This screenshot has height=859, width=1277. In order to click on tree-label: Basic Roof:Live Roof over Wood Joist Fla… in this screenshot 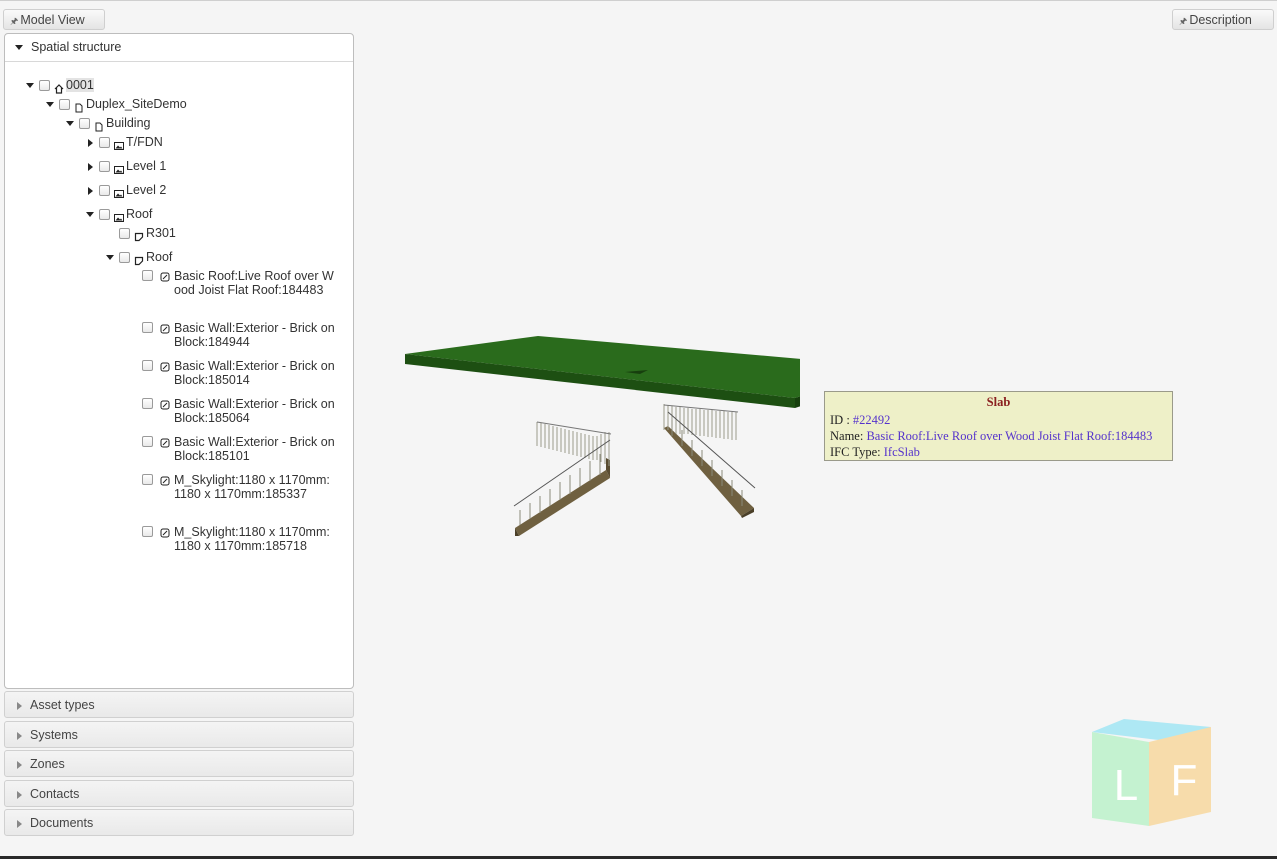, I will do `click(254, 283)`.